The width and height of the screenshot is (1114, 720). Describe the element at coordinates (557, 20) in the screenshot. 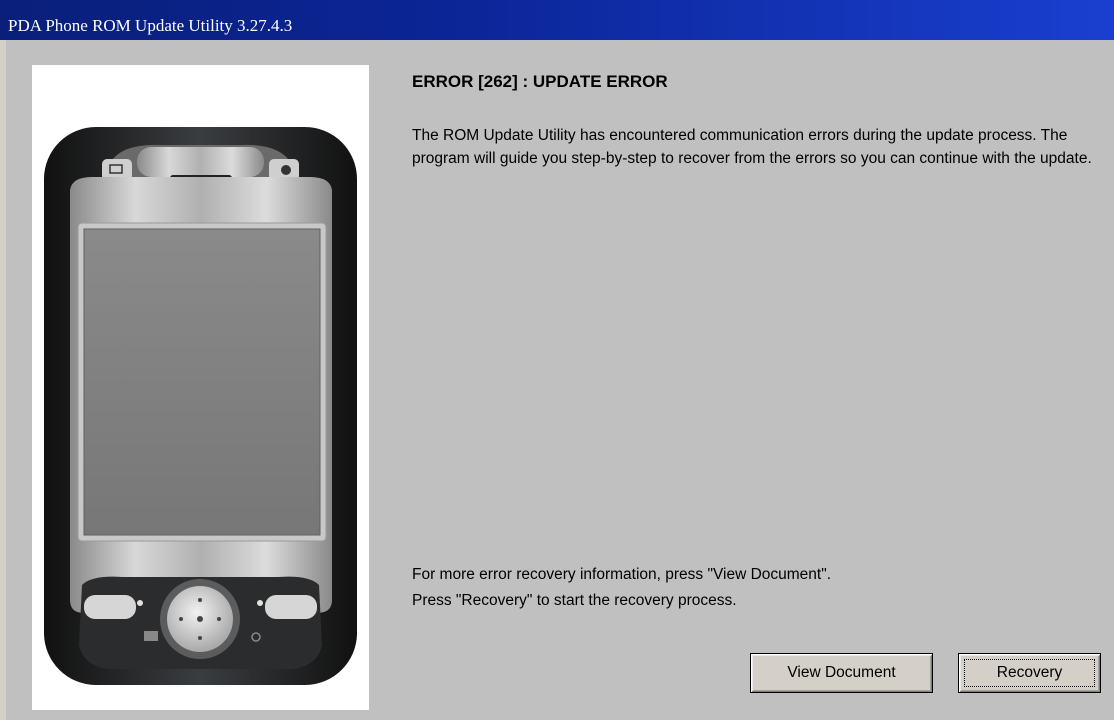

I see `title-bar: PDA Phone ROM Update Utility 3.27.4.3` at that location.